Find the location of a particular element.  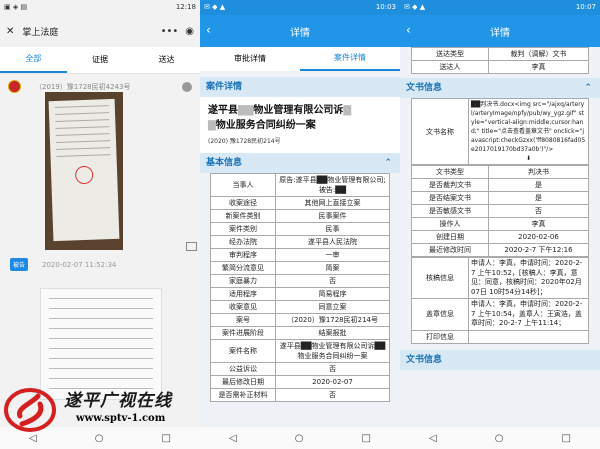

section-basic-info: 基本信息 ⌃ is located at coordinates (300, 163).